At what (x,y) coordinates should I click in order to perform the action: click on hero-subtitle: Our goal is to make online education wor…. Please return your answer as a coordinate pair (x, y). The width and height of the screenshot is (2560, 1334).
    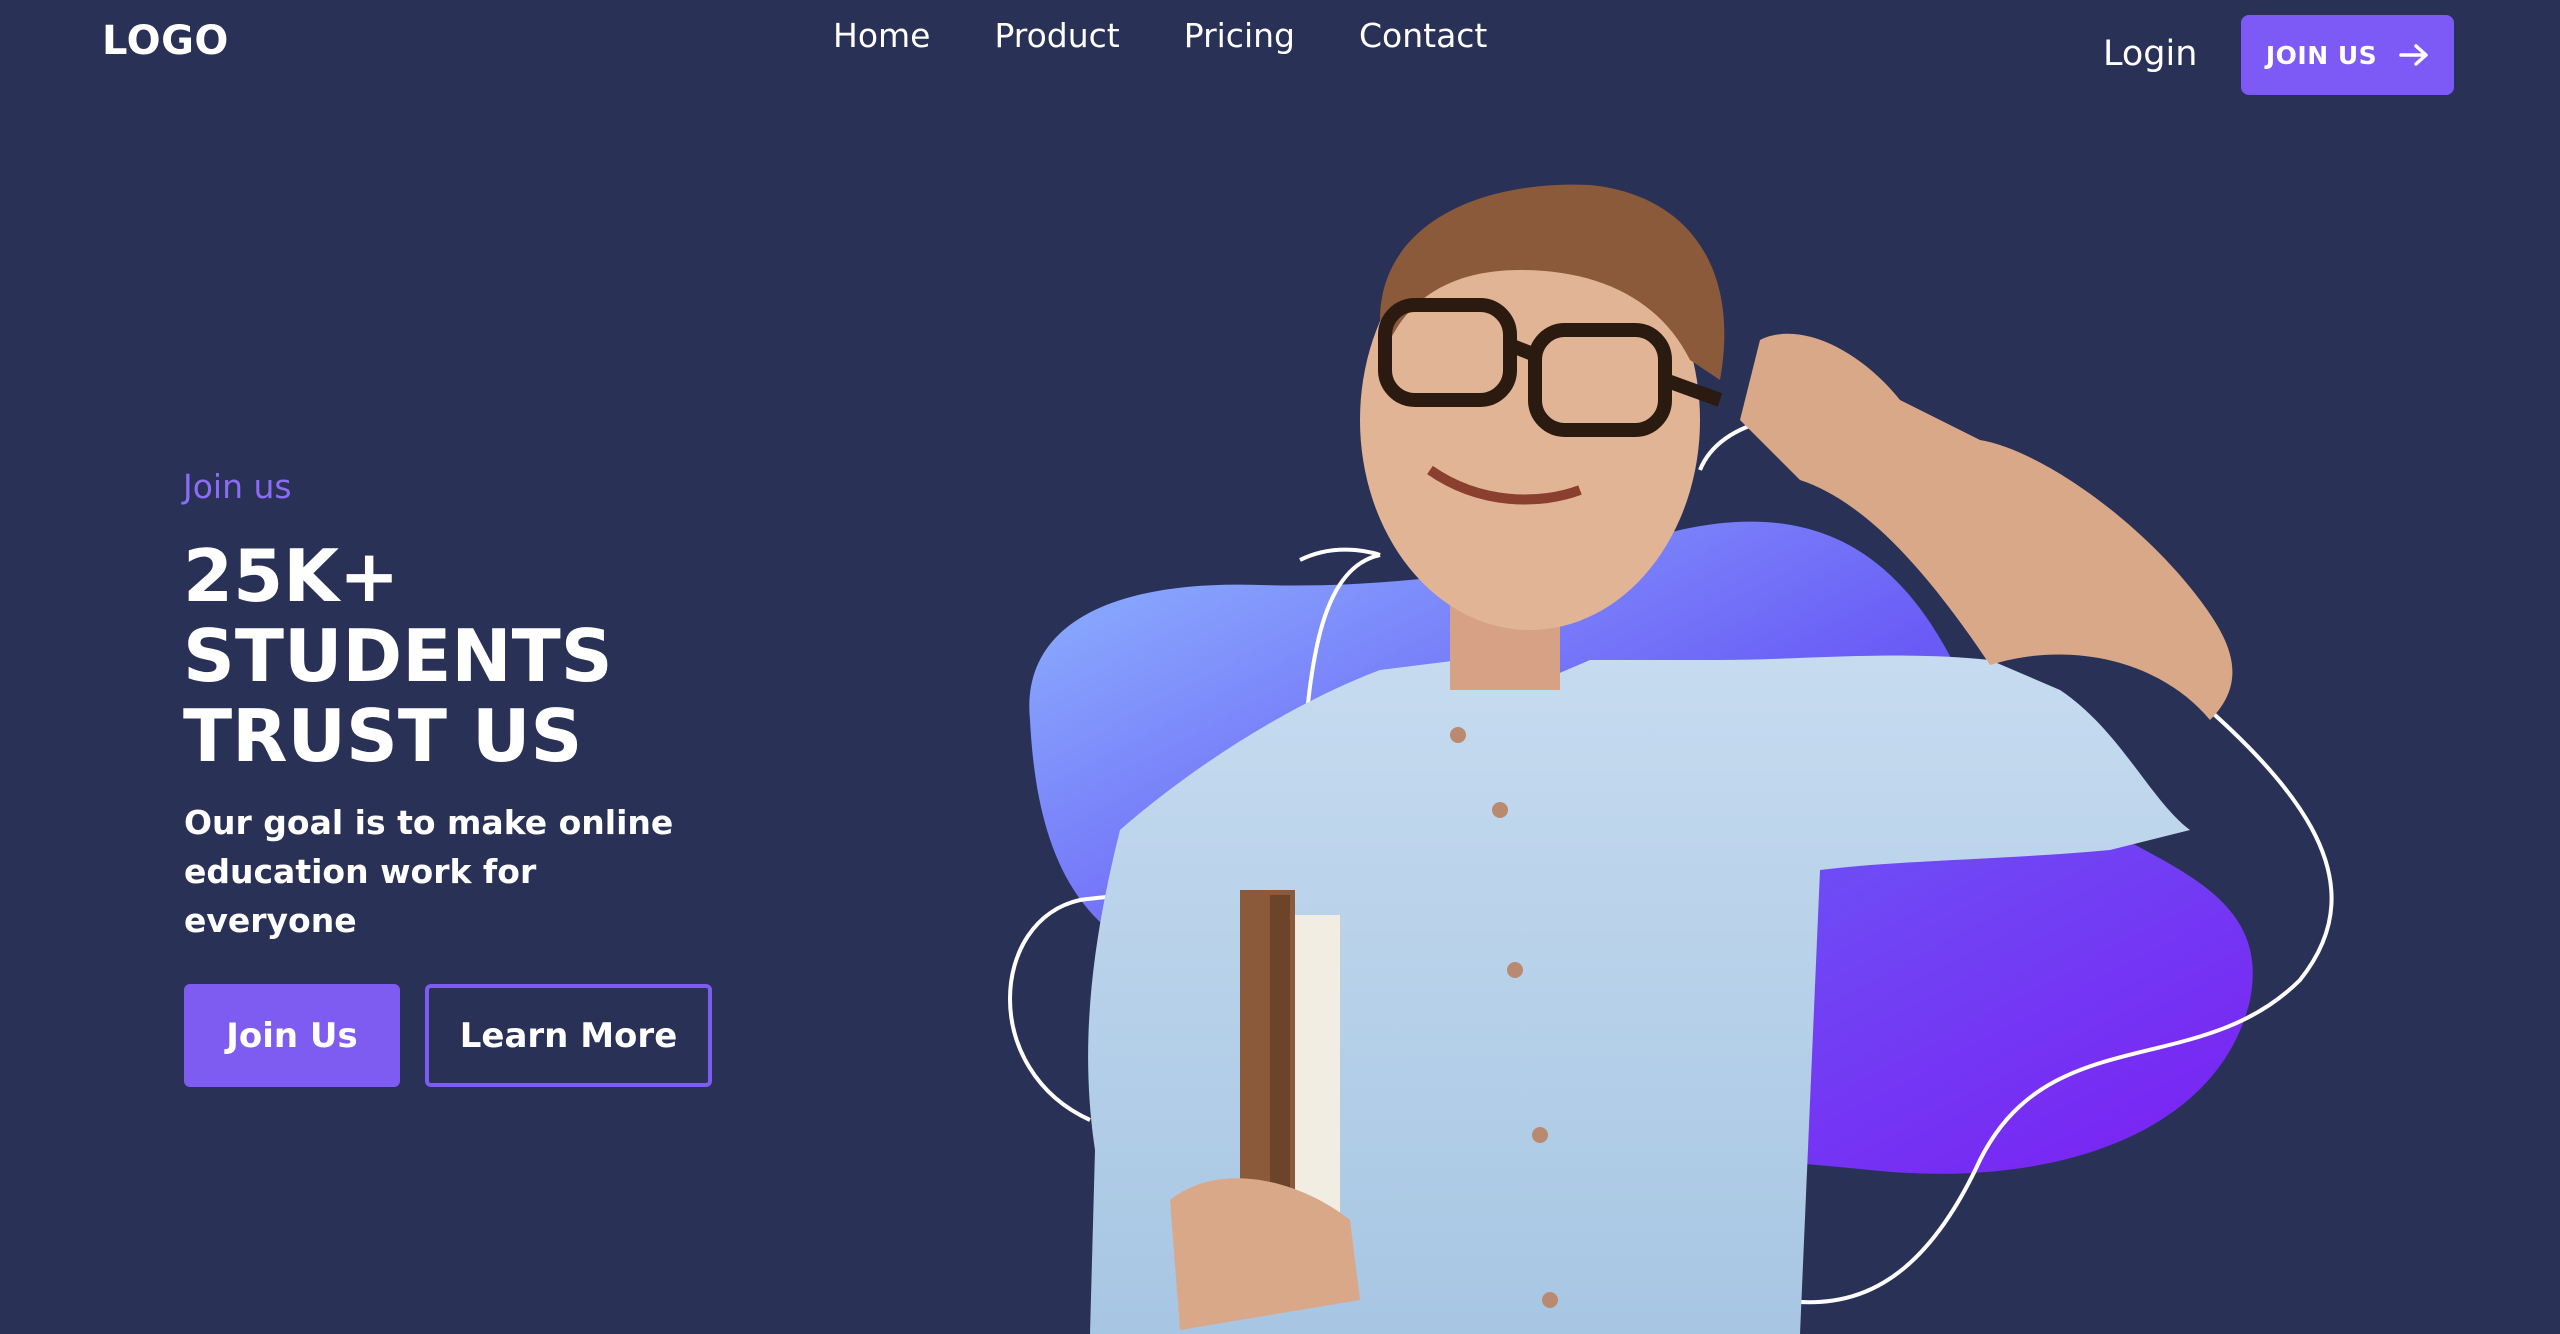
    Looking at the image, I should click on (429, 871).